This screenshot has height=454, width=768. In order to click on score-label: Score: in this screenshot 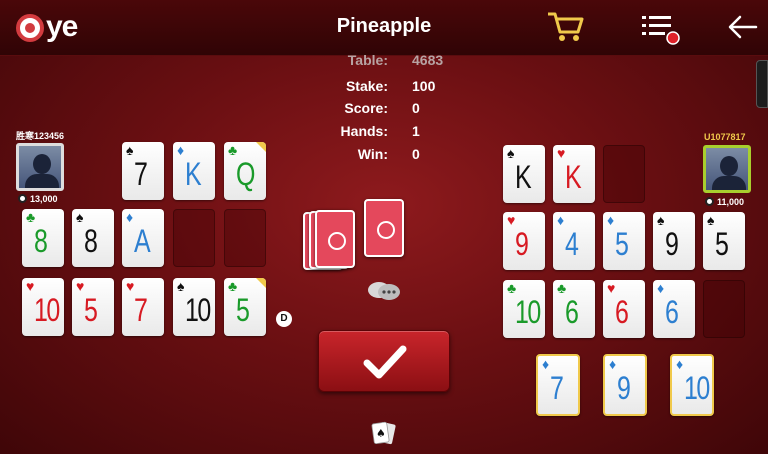, I will do `click(366, 108)`.